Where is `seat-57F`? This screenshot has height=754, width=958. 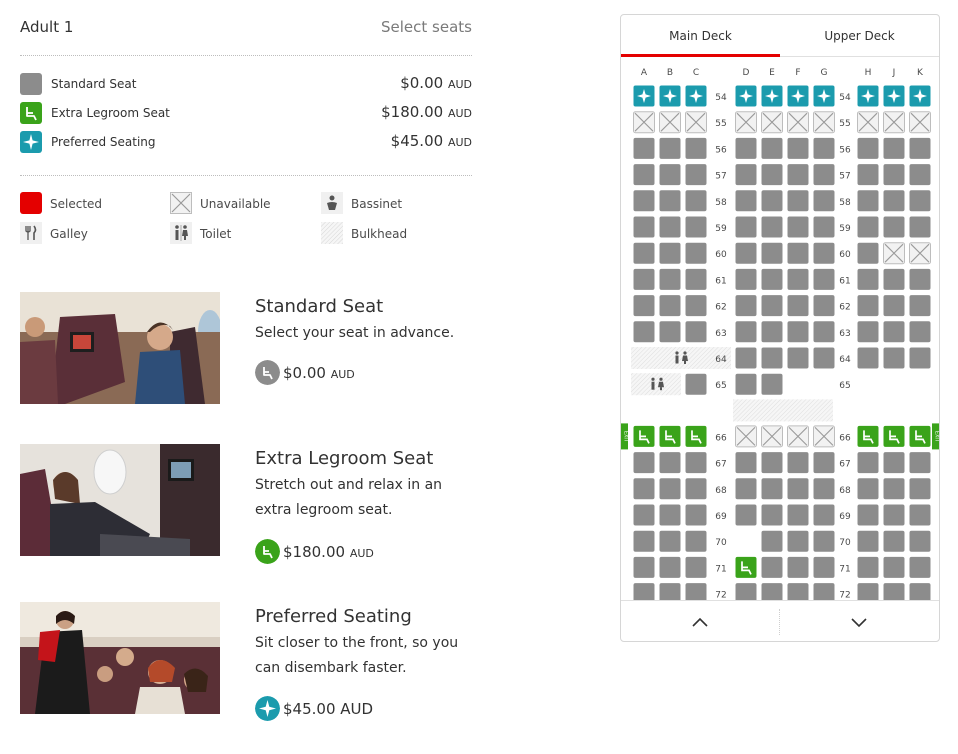
seat-57F is located at coordinates (798, 175).